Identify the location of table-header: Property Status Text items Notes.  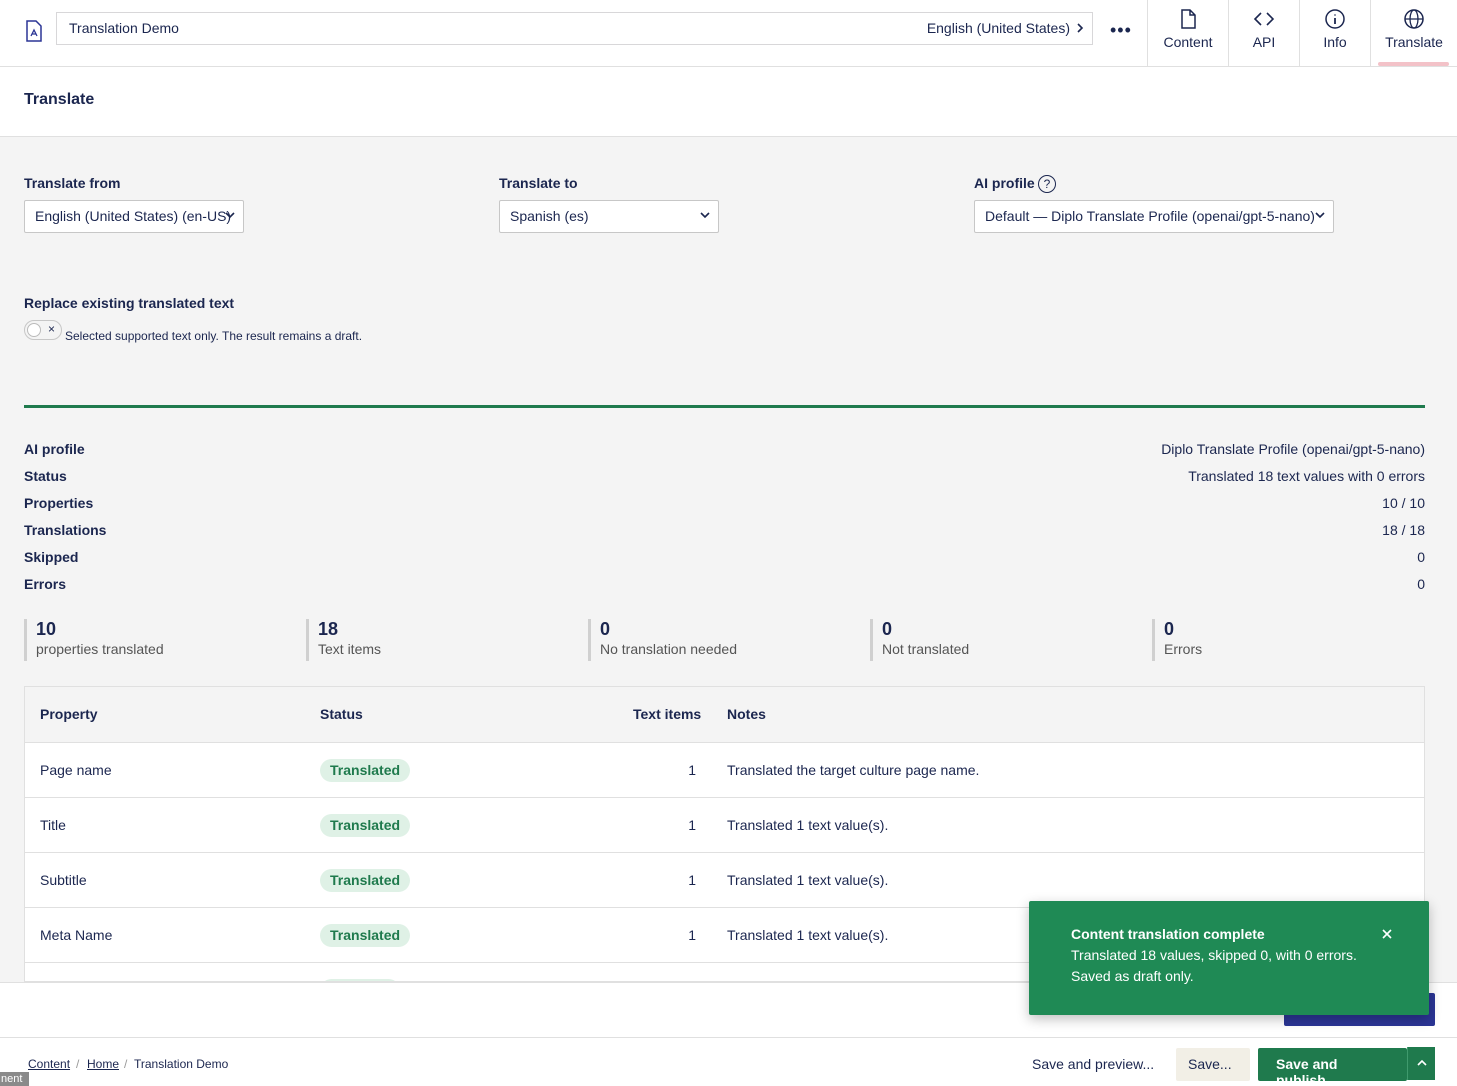
(724, 715).